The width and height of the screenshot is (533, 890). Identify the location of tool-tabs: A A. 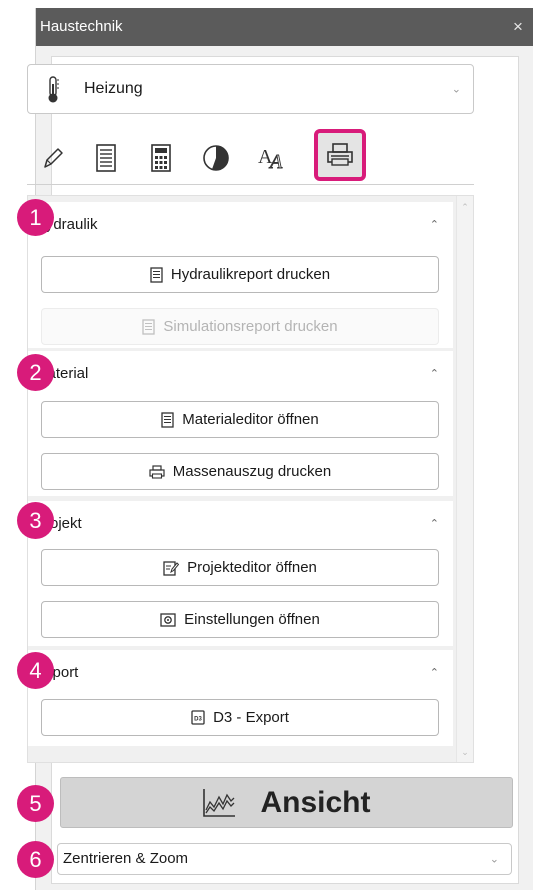
(250, 162).